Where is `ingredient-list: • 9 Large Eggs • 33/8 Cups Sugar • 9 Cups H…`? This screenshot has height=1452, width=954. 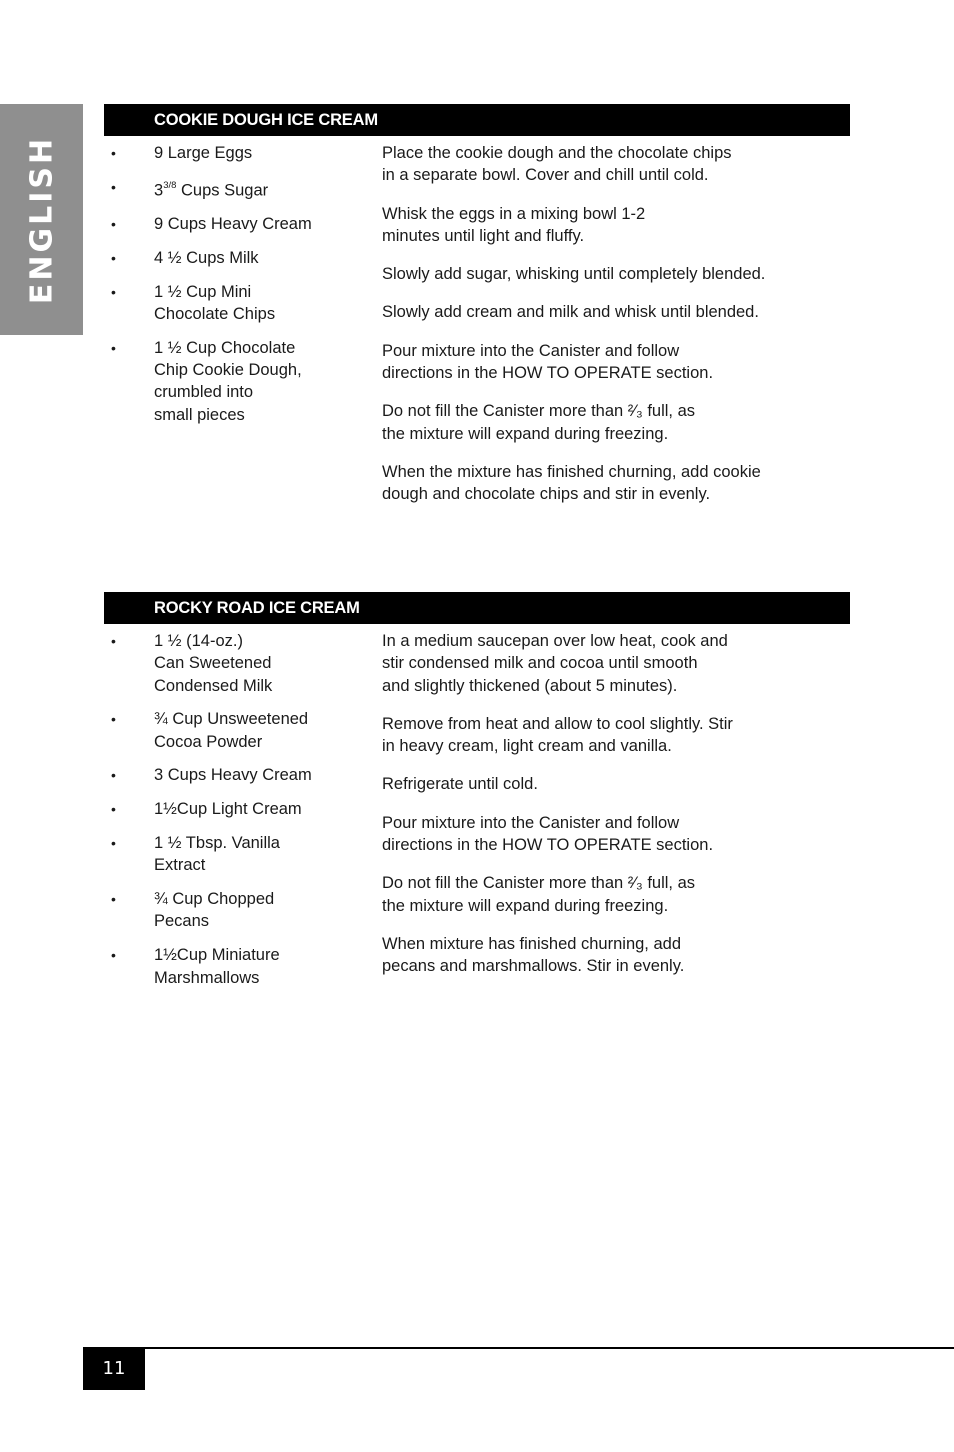 ingredient-list: • 9 Large Eggs • 33/8 Cups Sugar • 9 Cups H… is located at coordinates (234, 289).